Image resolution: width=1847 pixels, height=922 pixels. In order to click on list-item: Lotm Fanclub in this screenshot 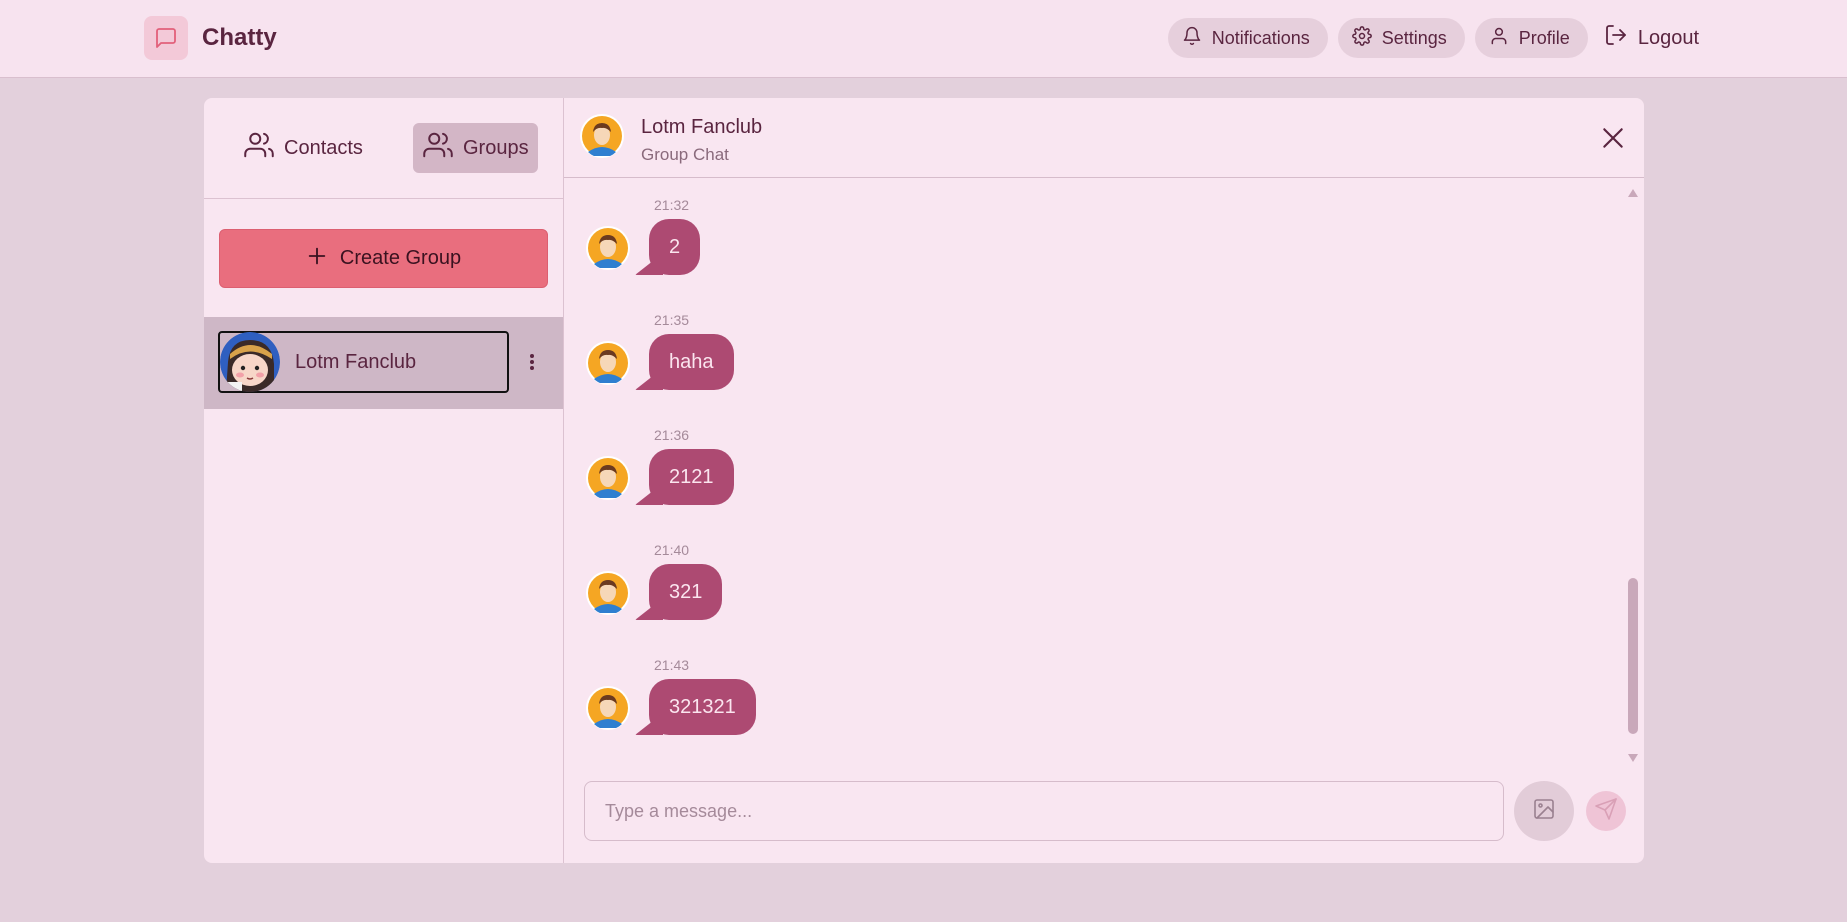, I will do `click(383, 363)`.